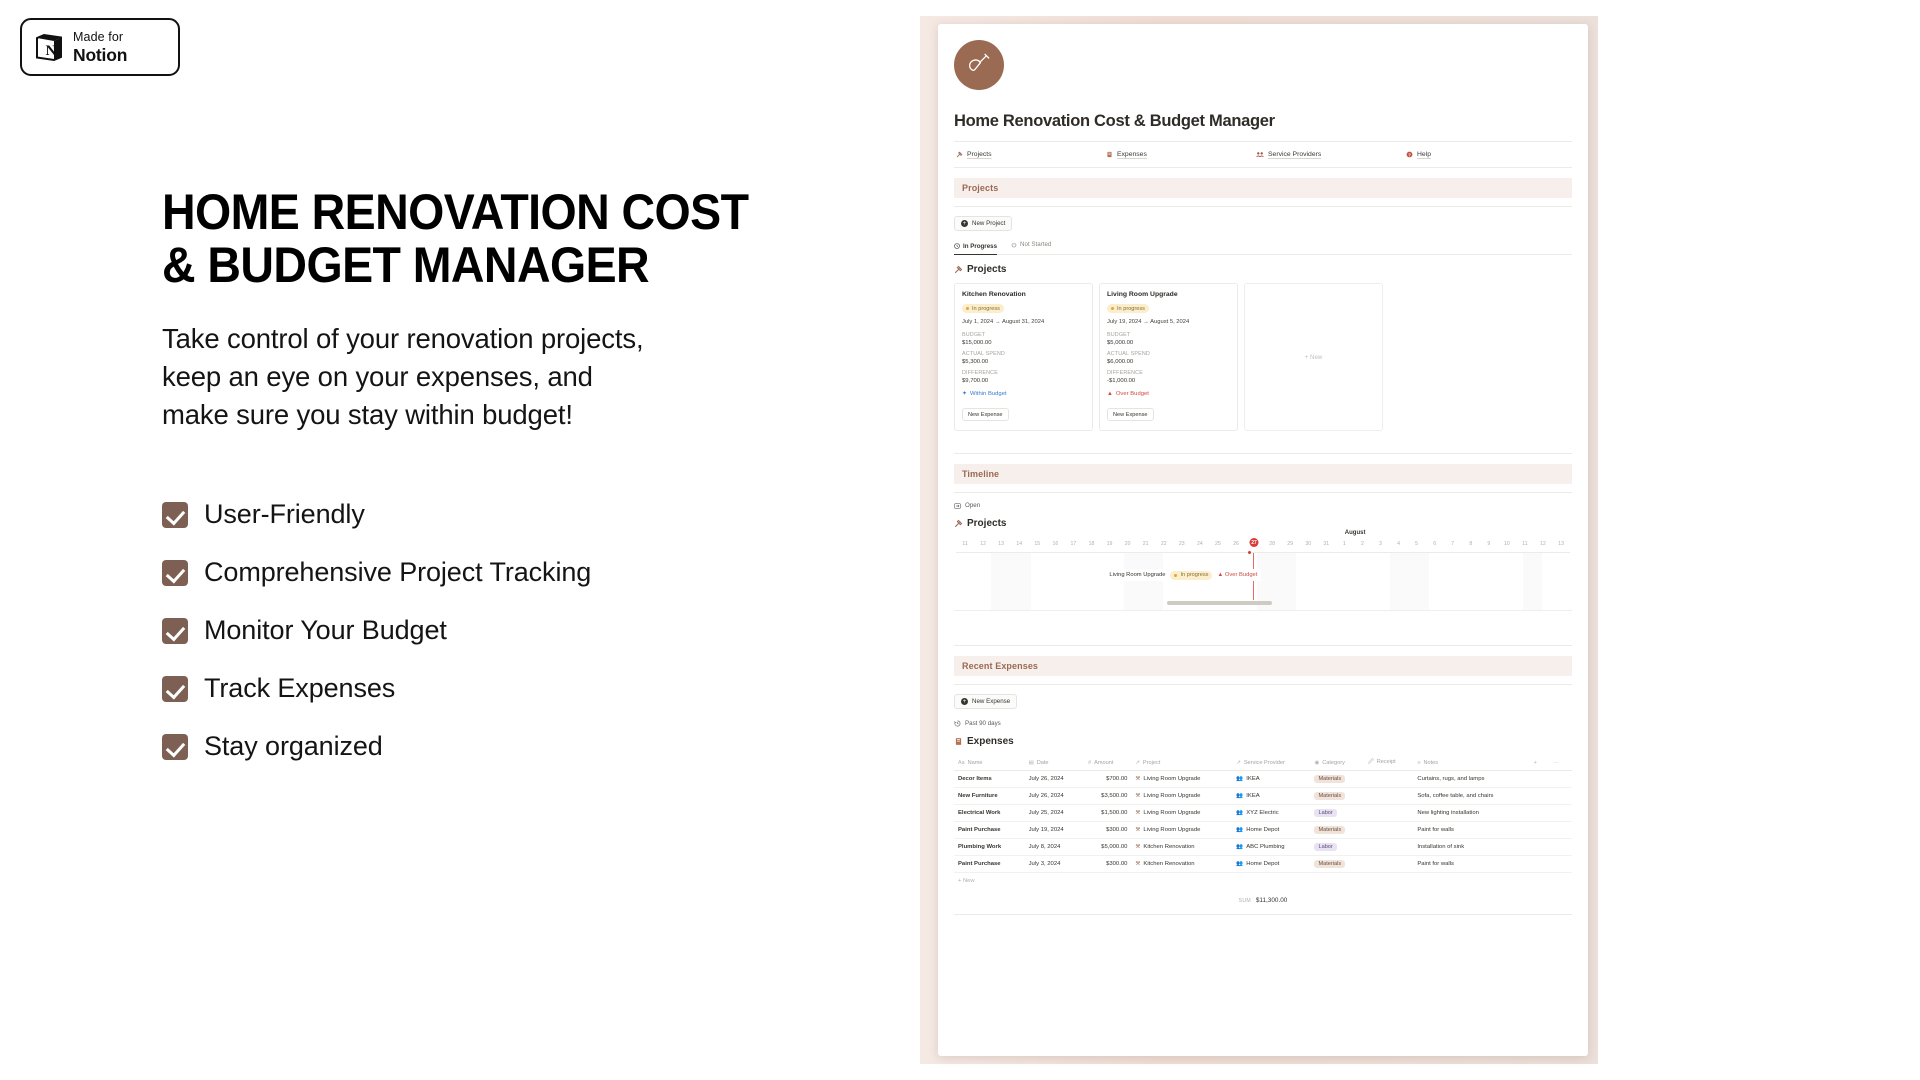 This screenshot has width=1920, height=1080. I want to click on column-header-category: ◉ Category, so click(1337, 763).